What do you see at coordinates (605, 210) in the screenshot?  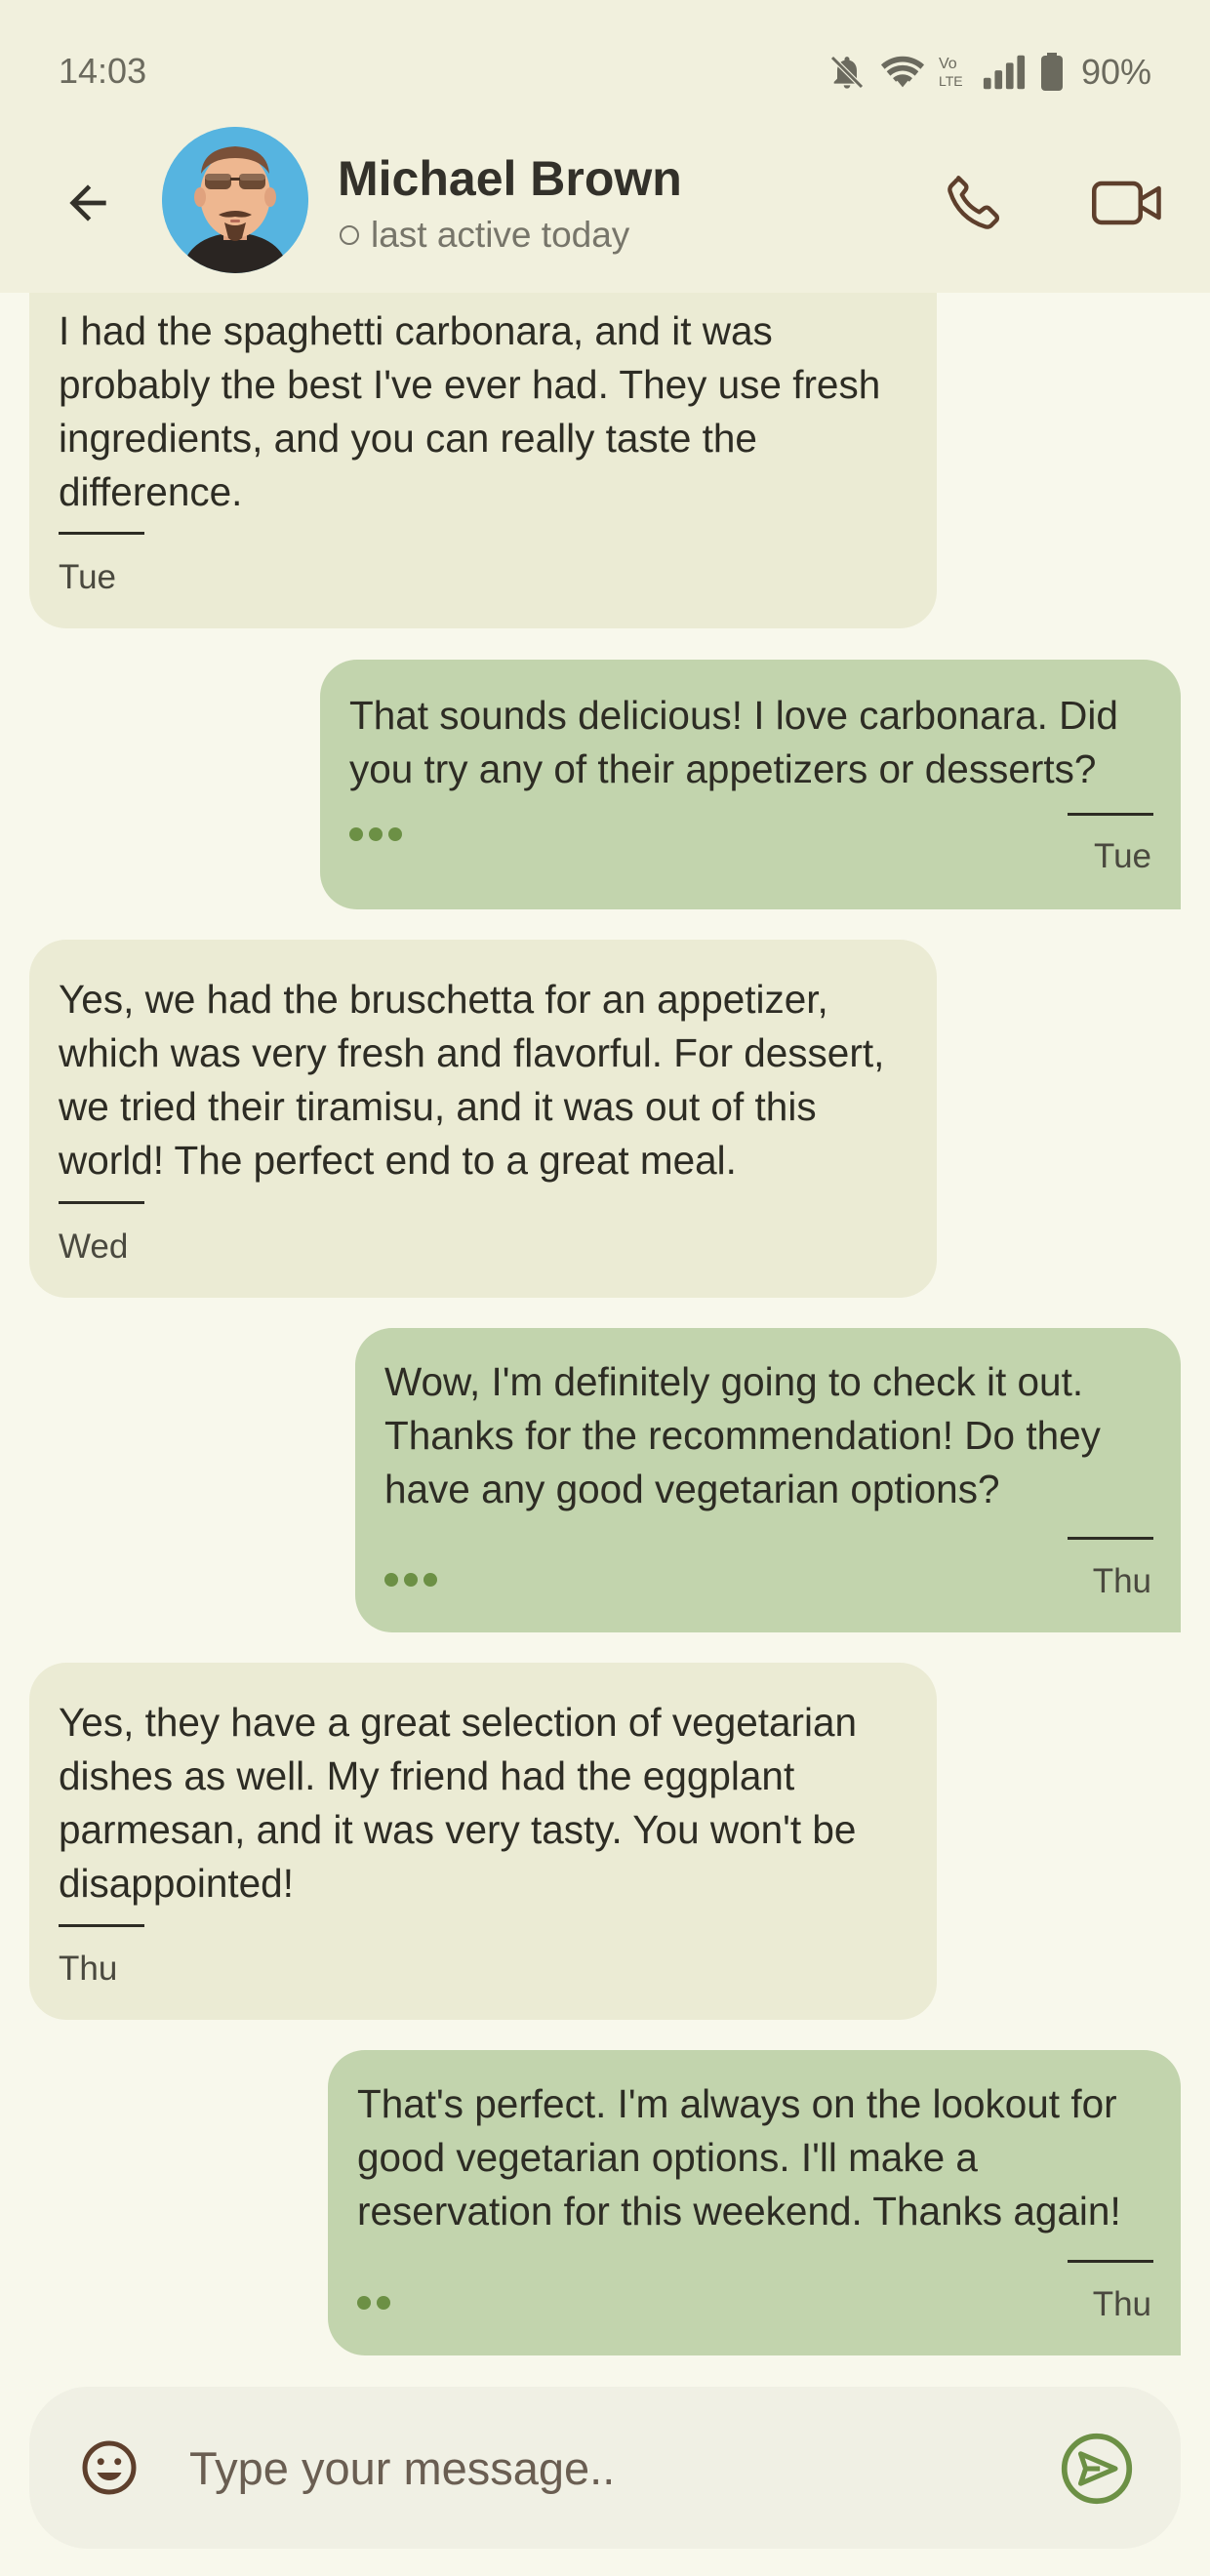 I see `chat-header: Michael Brown last active today` at bounding box center [605, 210].